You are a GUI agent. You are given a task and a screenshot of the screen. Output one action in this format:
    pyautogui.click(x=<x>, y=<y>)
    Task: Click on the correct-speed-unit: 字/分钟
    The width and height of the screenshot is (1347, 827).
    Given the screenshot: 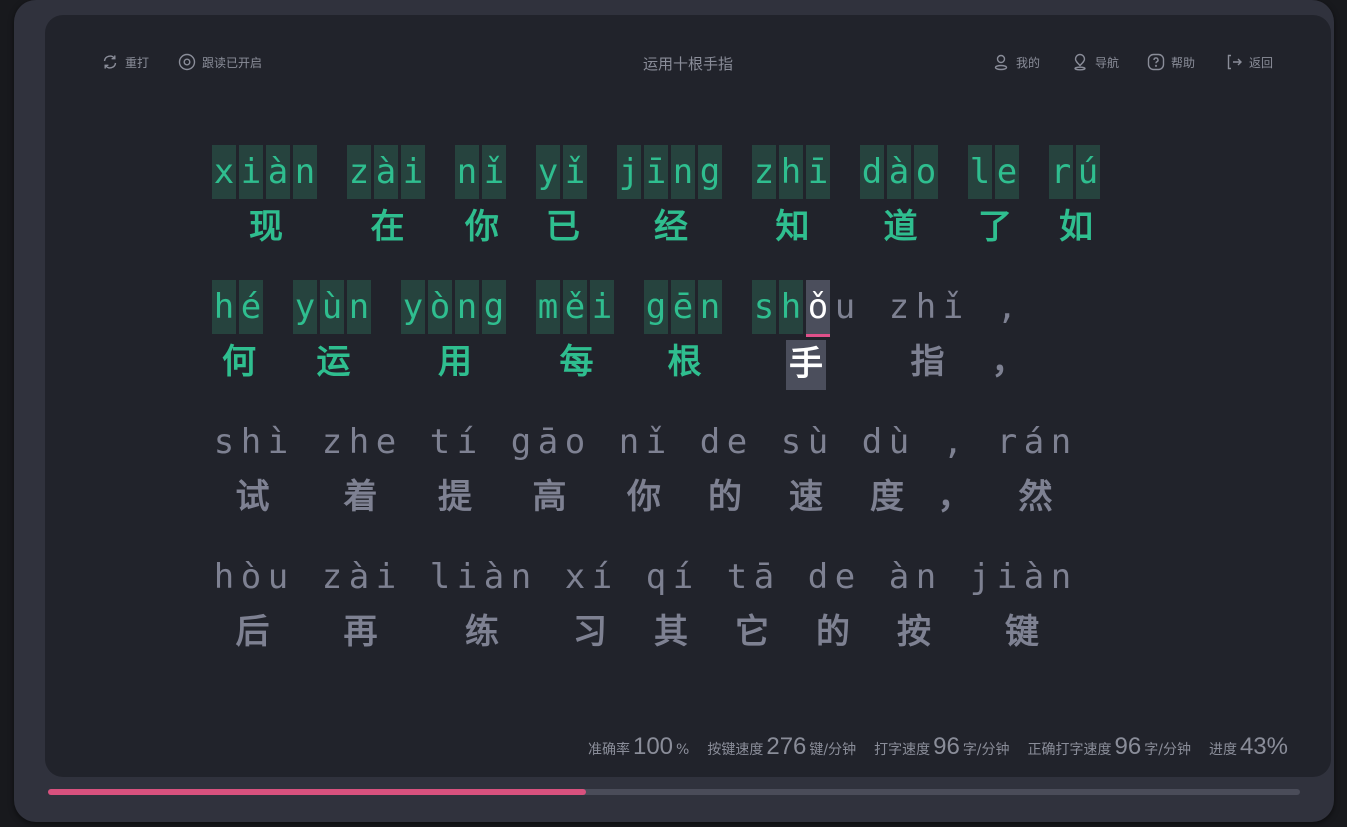 What is the action you would take?
    pyautogui.click(x=1167, y=750)
    